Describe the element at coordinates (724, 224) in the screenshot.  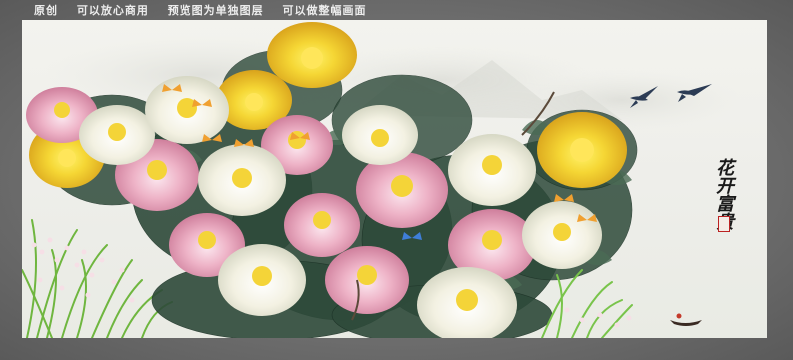
I see `red-seal-icon` at that location.